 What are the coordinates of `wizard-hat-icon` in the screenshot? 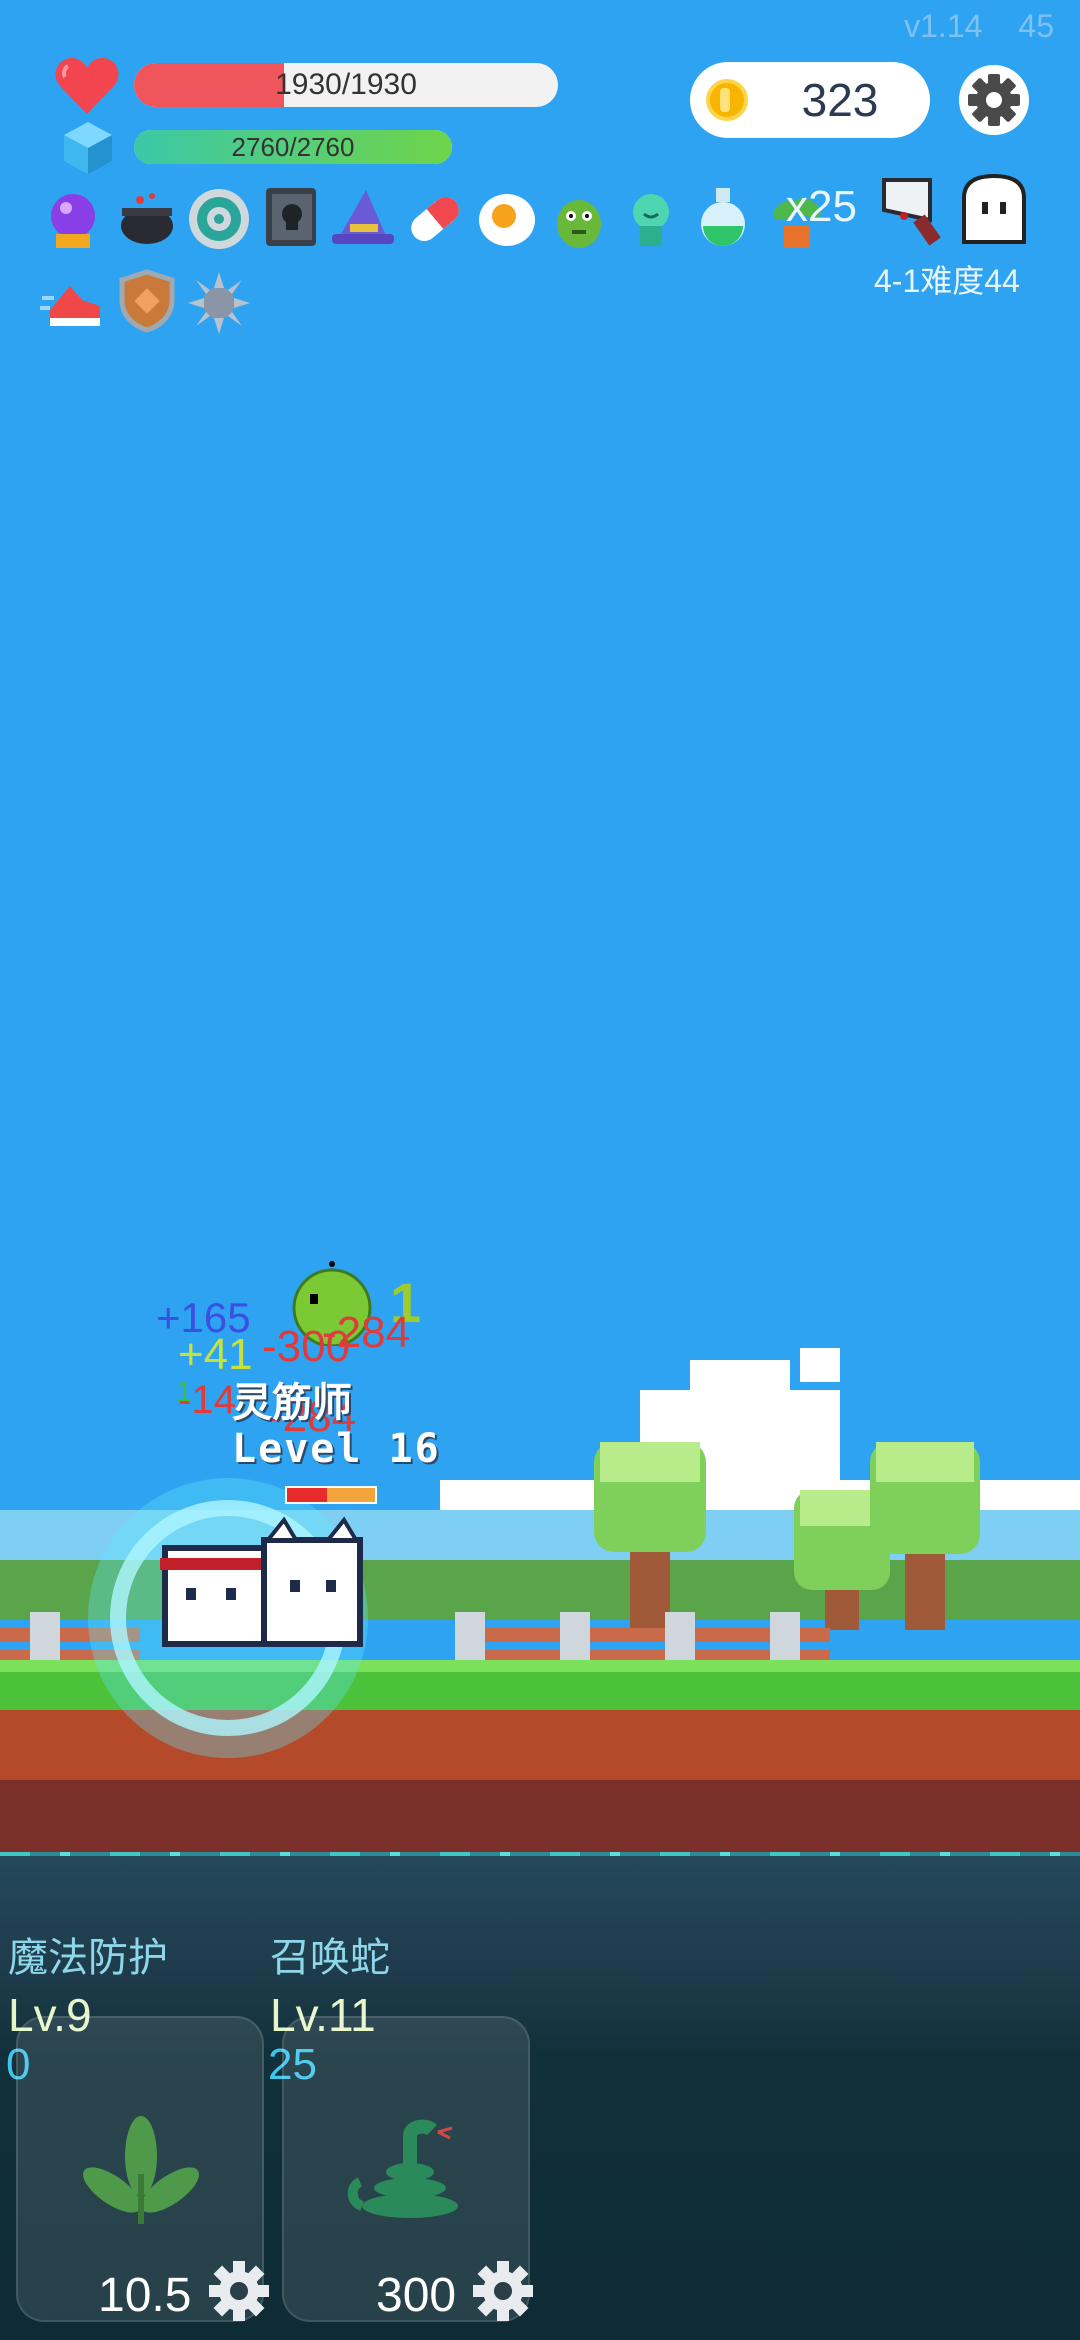 It's located at (363, 217).